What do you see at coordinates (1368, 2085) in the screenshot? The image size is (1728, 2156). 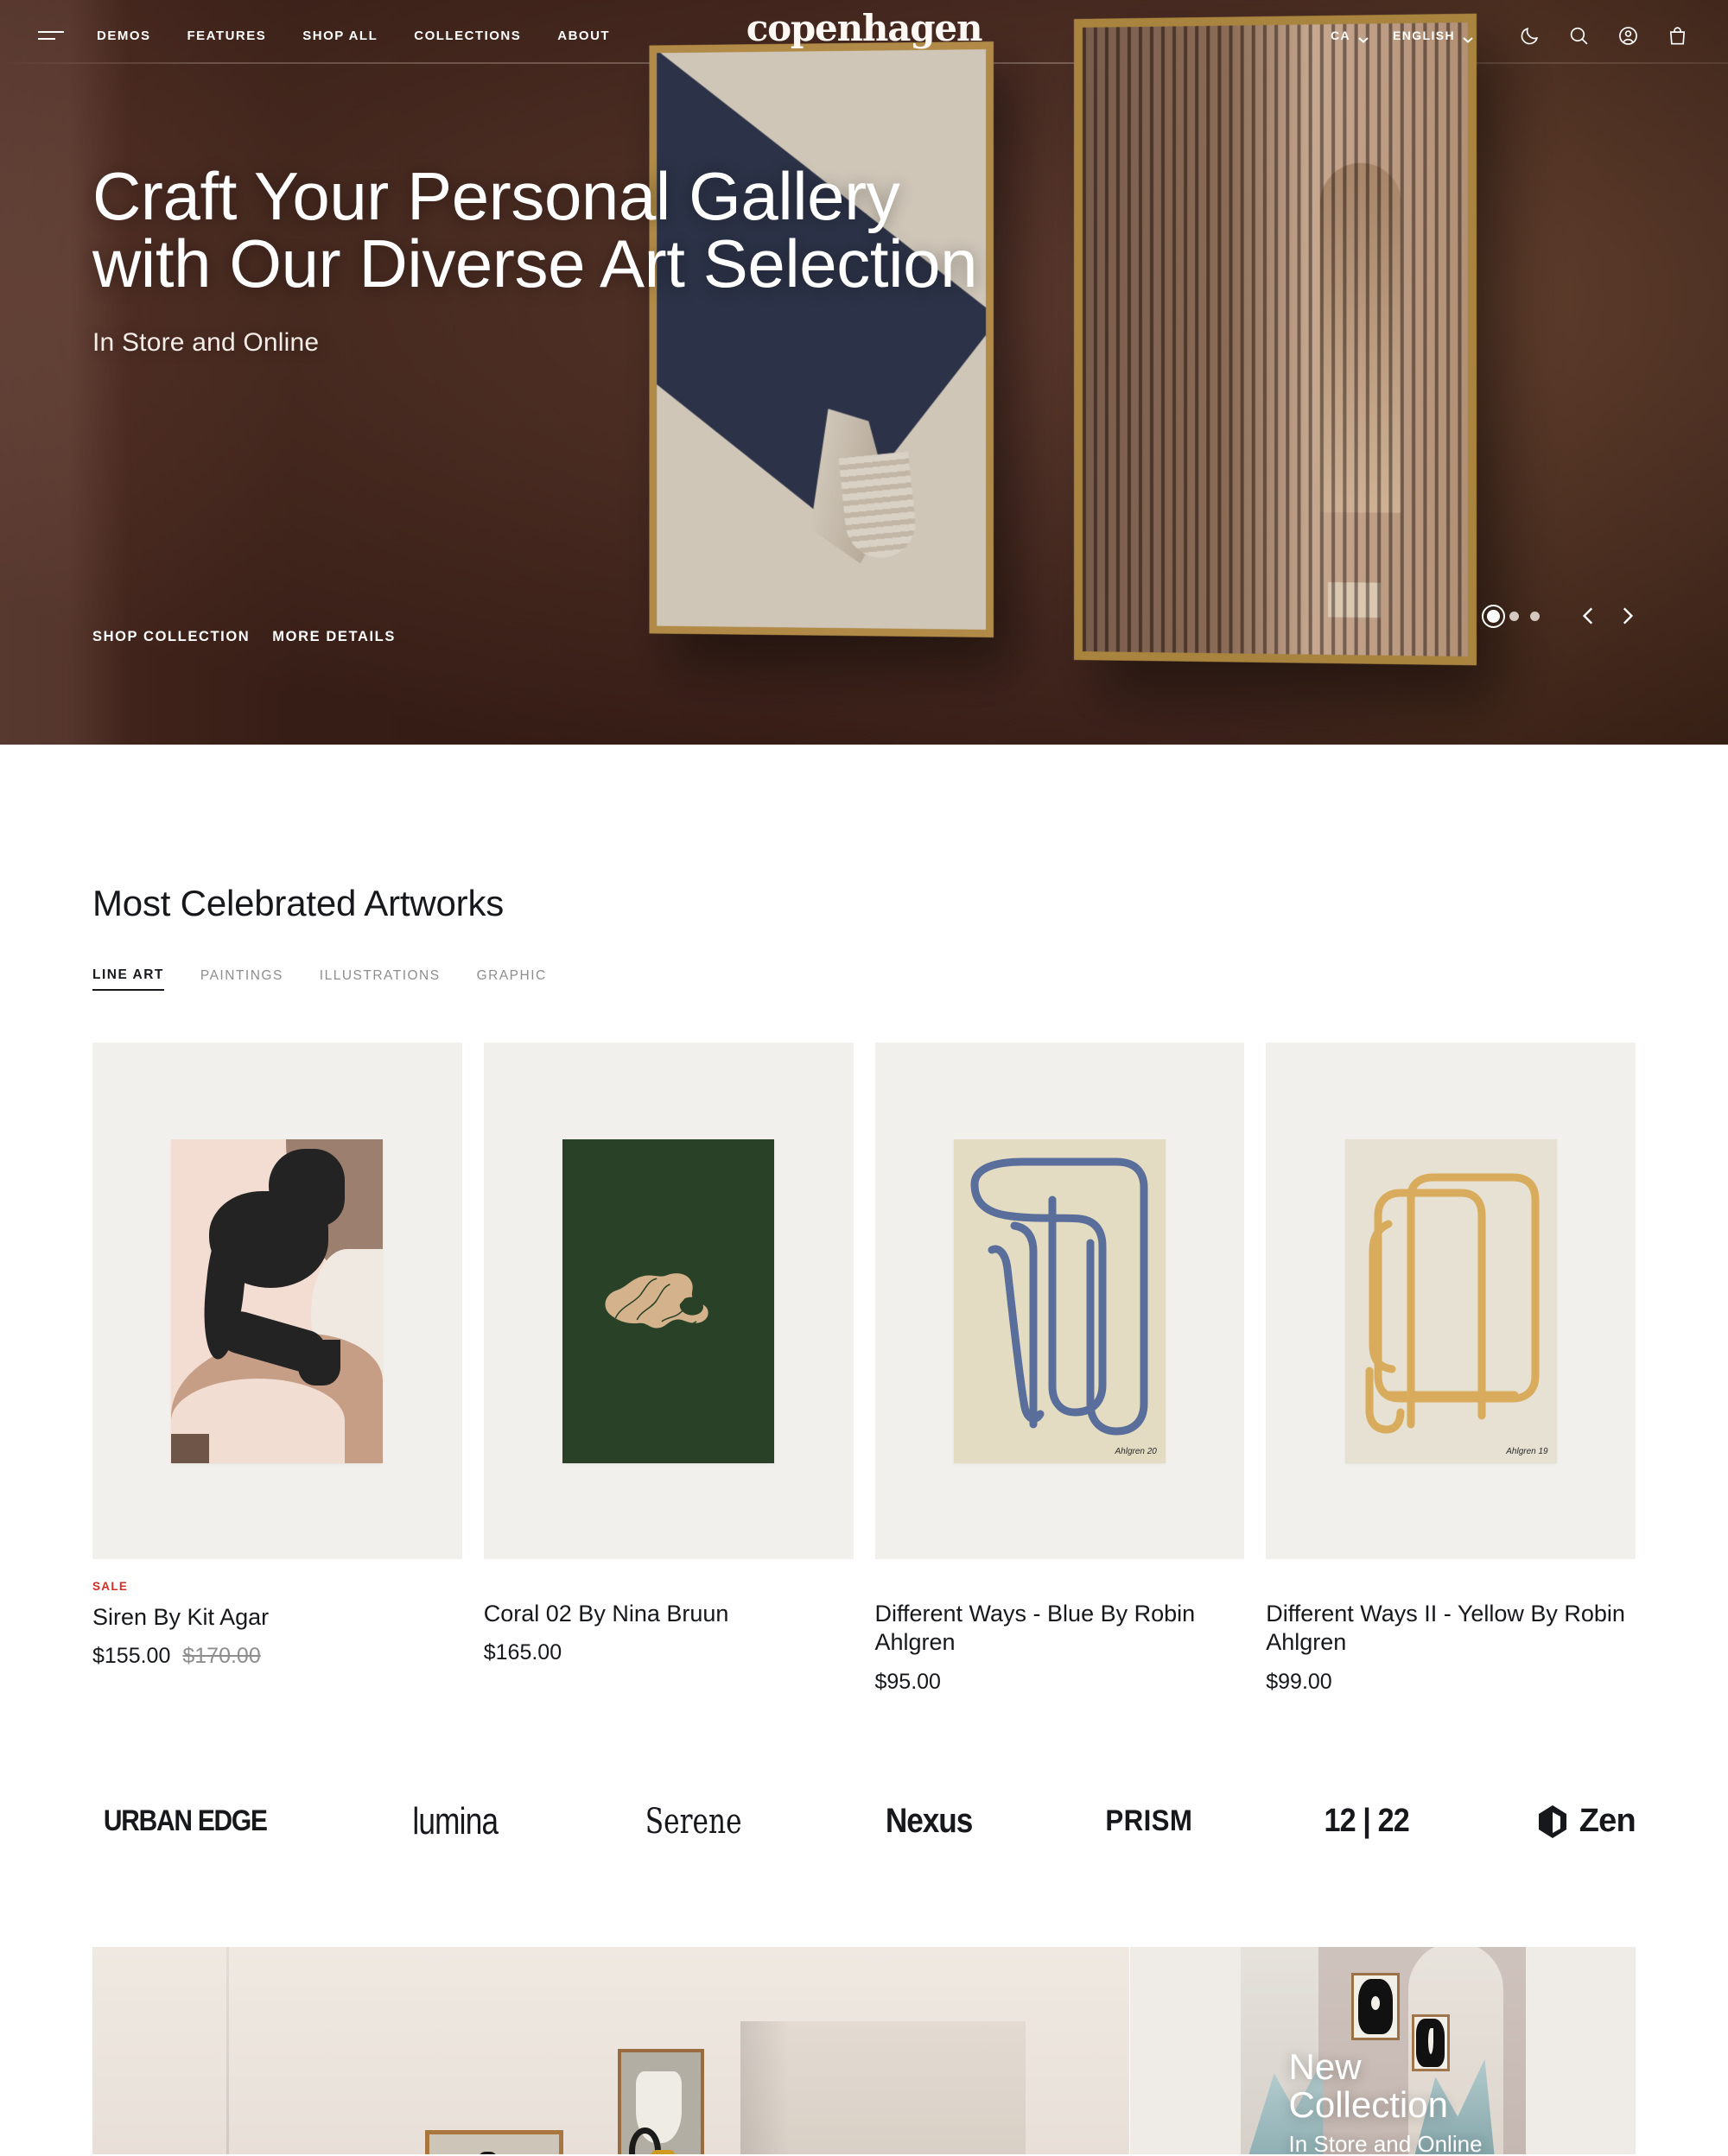 I see `new-collection-title: New Collection` at bounding box center [1368, 2085].